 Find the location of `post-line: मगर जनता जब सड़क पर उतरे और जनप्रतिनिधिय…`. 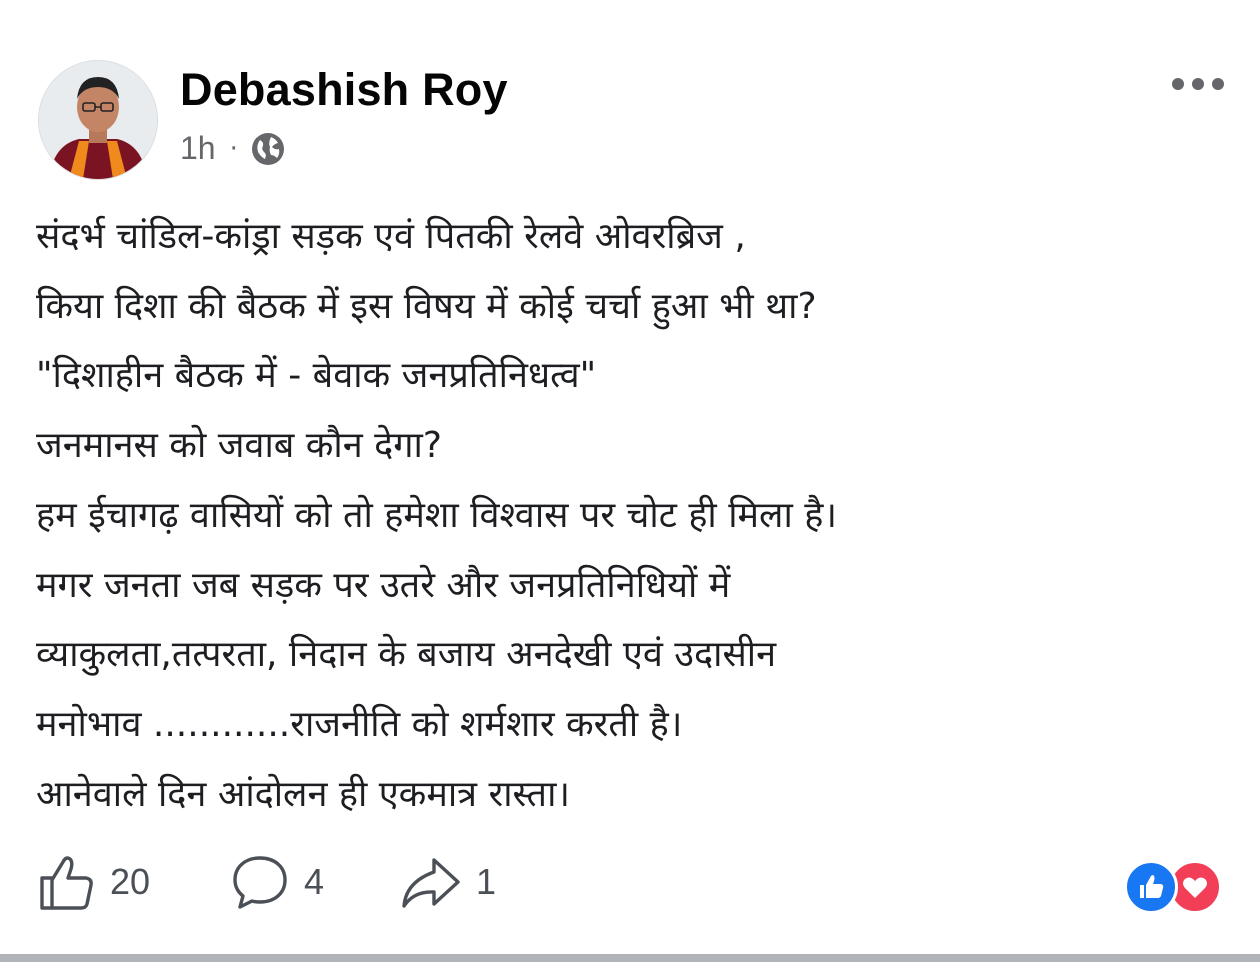

post-line: मगर जनता जब सड़क पर उतरे और जनप्रतिनिधिय… is located at coordinates (383, 585).